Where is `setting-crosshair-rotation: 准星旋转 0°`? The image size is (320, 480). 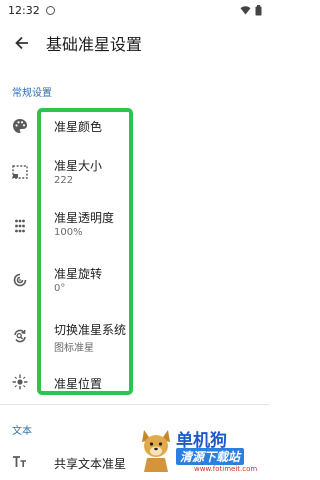 setting-crosshair-rotation: 准星旋转 0° is located at coordinates (135, 282).